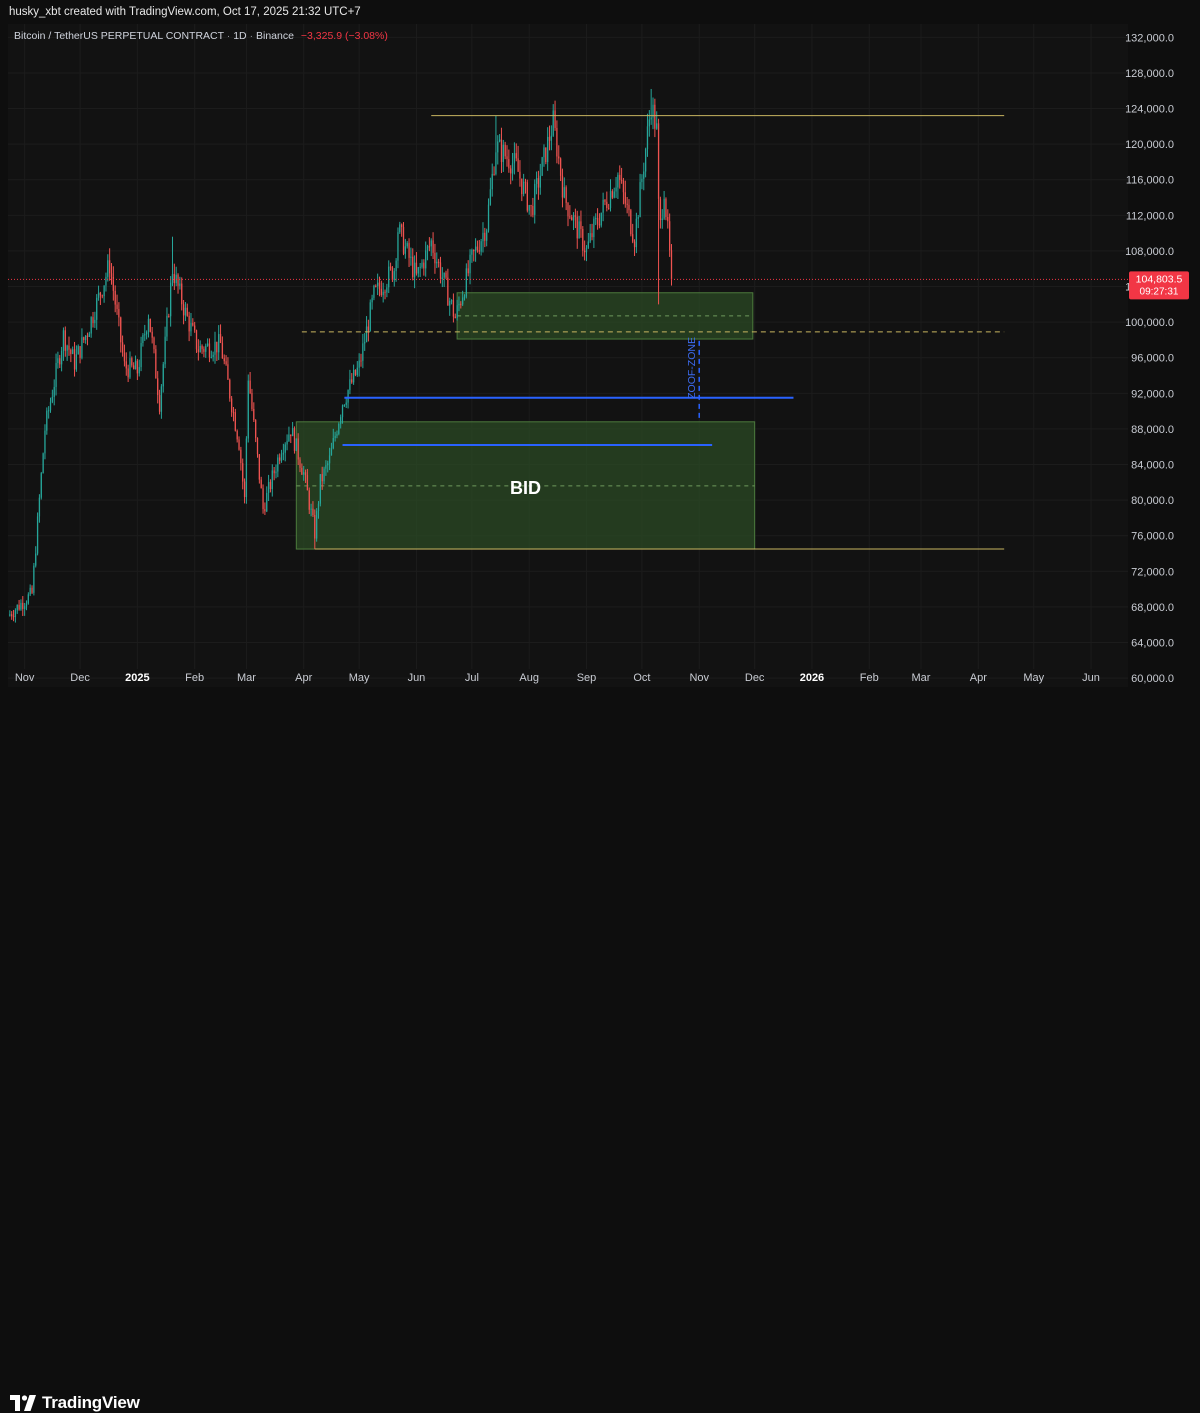 The image size is (1200, 1413). What do you see at coordinates (119, 36) in the screenshot?
I see `symbol-name: Bitcoin / TetherUS PERPETUAL CONTRACT` at bounding box center [119, 36].